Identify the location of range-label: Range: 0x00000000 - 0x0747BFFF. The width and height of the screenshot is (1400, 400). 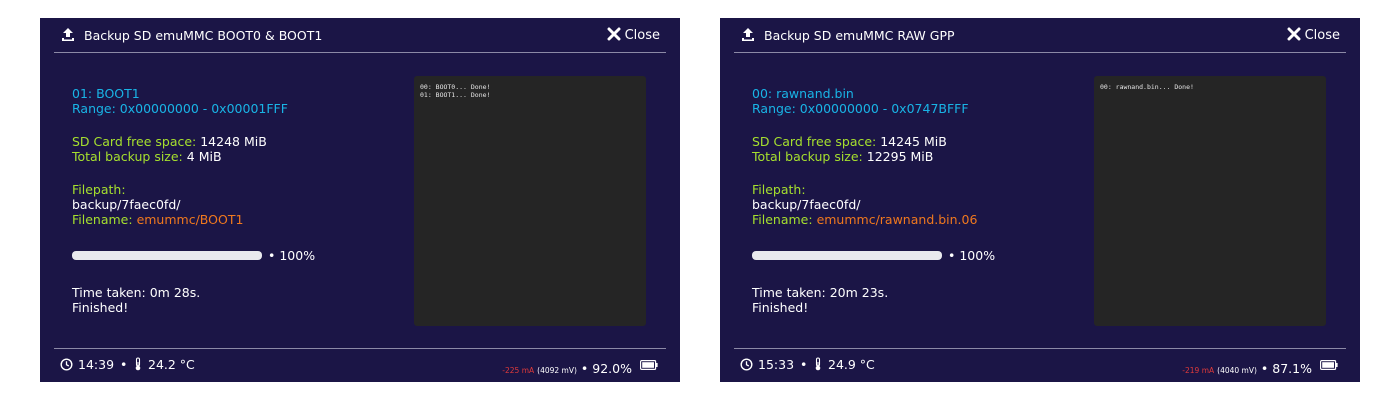
(860, 108).